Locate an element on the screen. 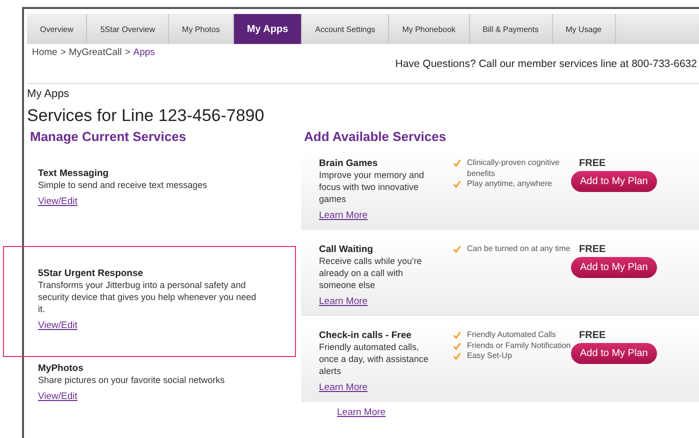 The image size is (699, 438). service-description: Receive calls while you're already on a call with someone else is located at coordinates (371, 273).